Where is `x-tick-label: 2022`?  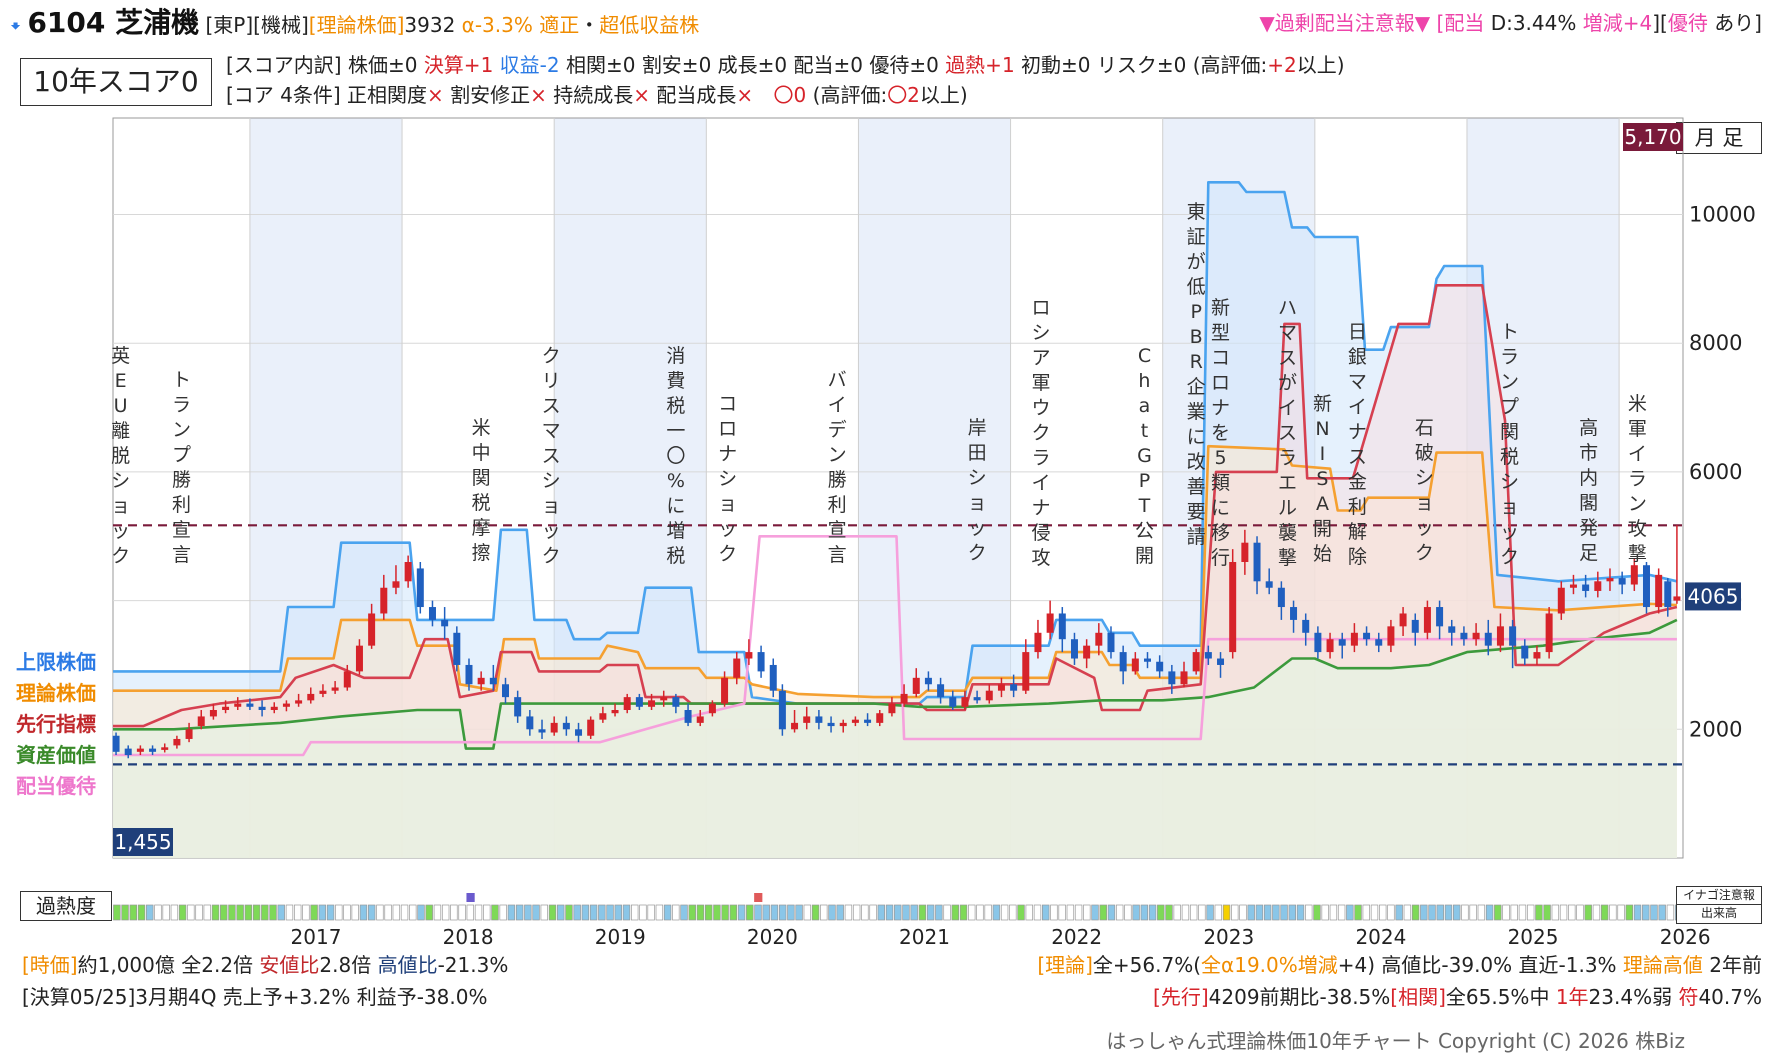 x-tick-label: 2022 is located at coordinates (1076, 937).